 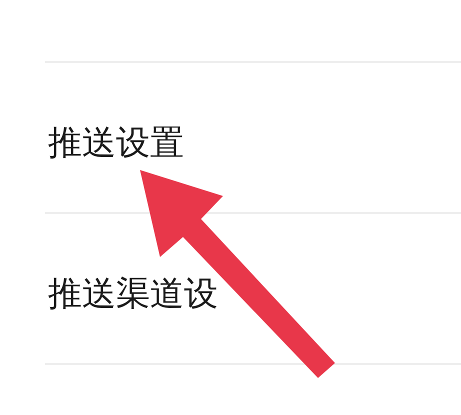 What do you see at coordinates (131, 293) in the screenshot?
I see `settings-item-label: 推送渠道设` at bounding box center [131, 293].